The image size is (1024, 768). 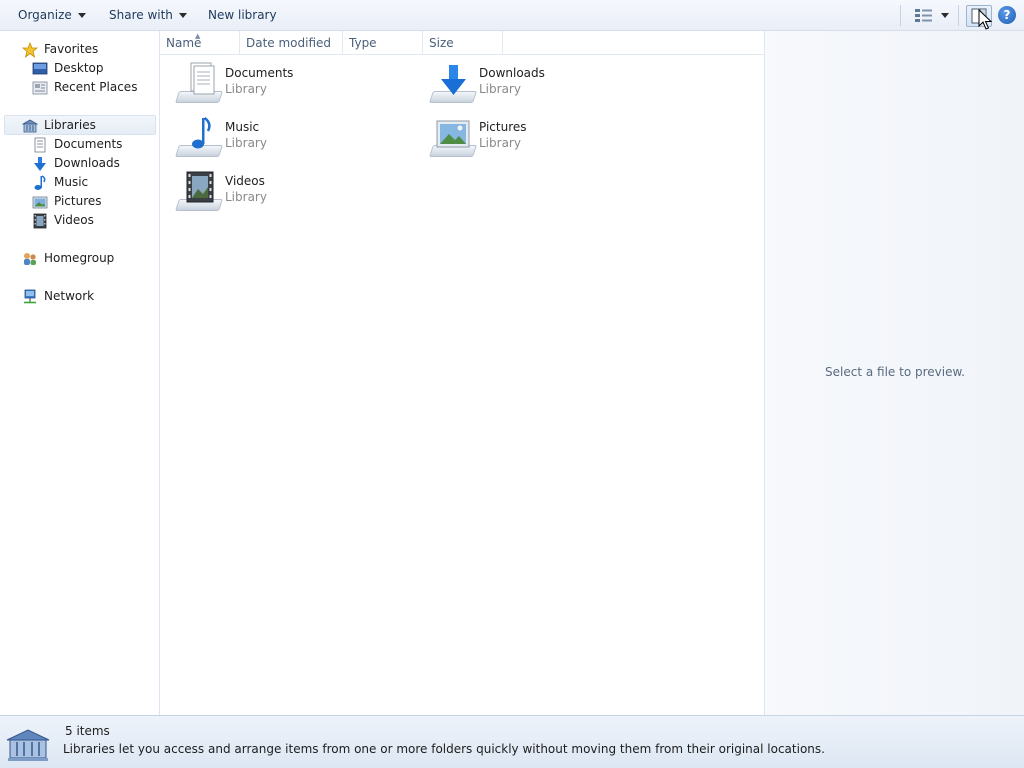 I want to click on nav-item-documents: Documents, so click(x=77, y=144).